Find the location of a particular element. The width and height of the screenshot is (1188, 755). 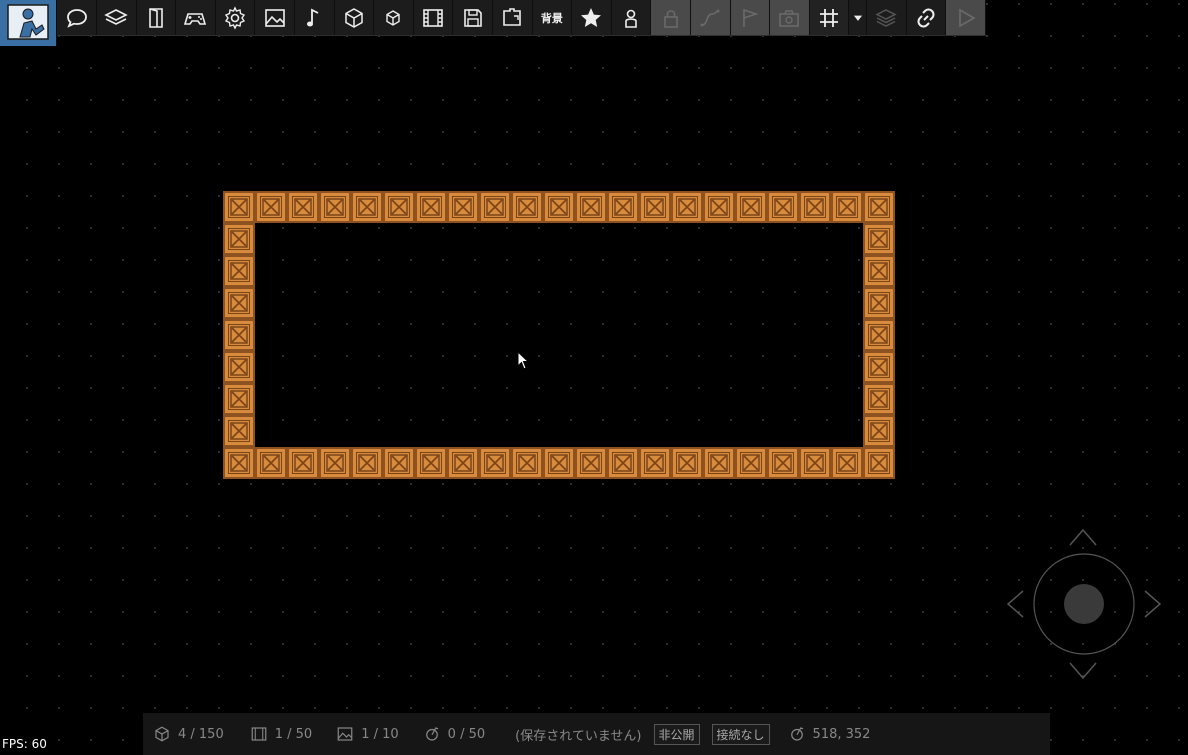

joystick-right-arrow is located at coordinates (1153, 604).